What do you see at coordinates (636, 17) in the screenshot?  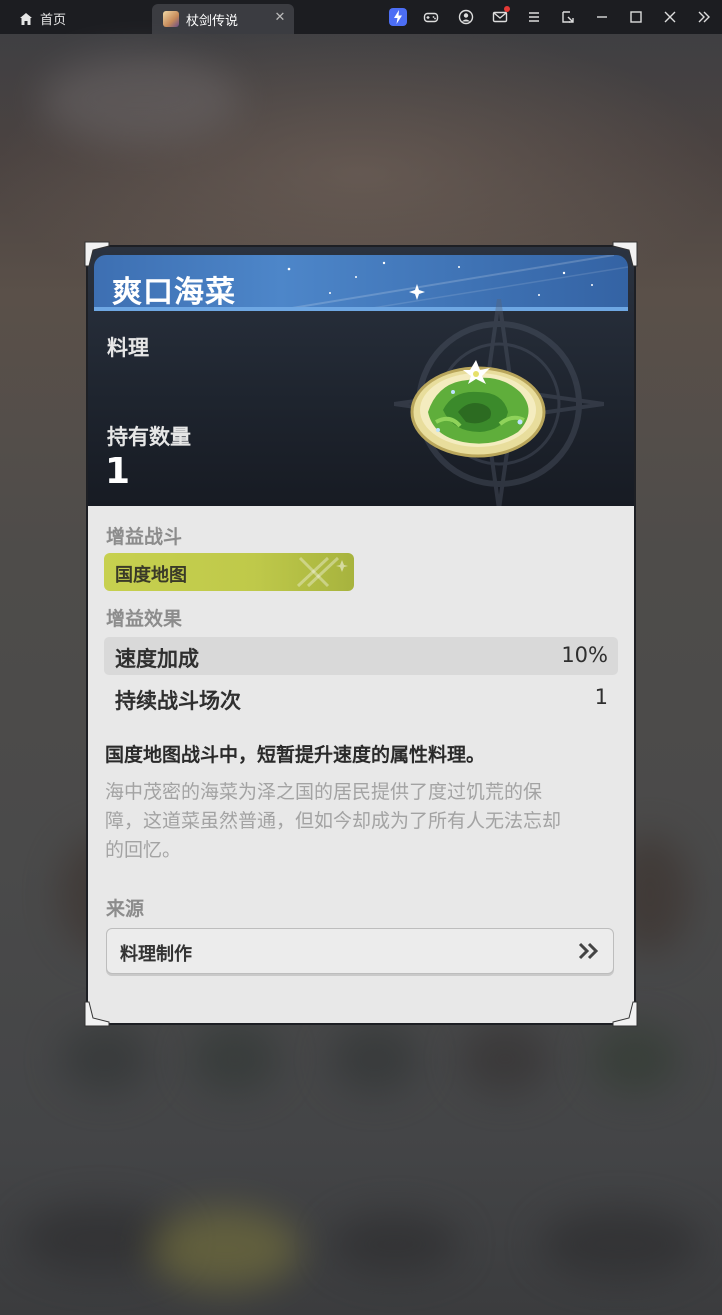 I see `maximize-icon` at bounding box center [636, 17].